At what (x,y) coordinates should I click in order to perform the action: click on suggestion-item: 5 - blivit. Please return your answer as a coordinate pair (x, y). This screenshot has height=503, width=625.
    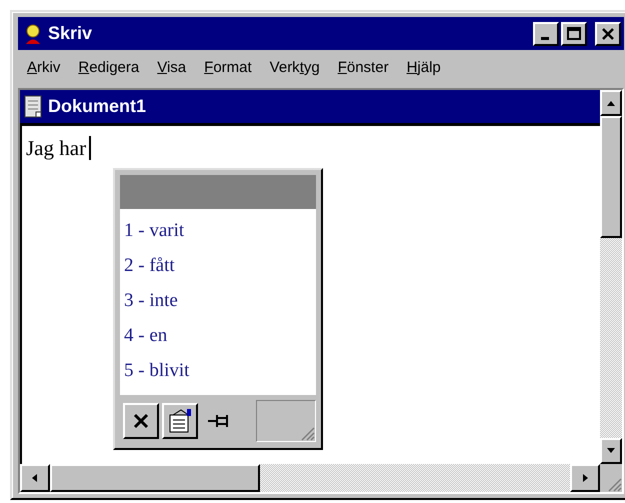
    Looking at the image, I should click on (220, 370).